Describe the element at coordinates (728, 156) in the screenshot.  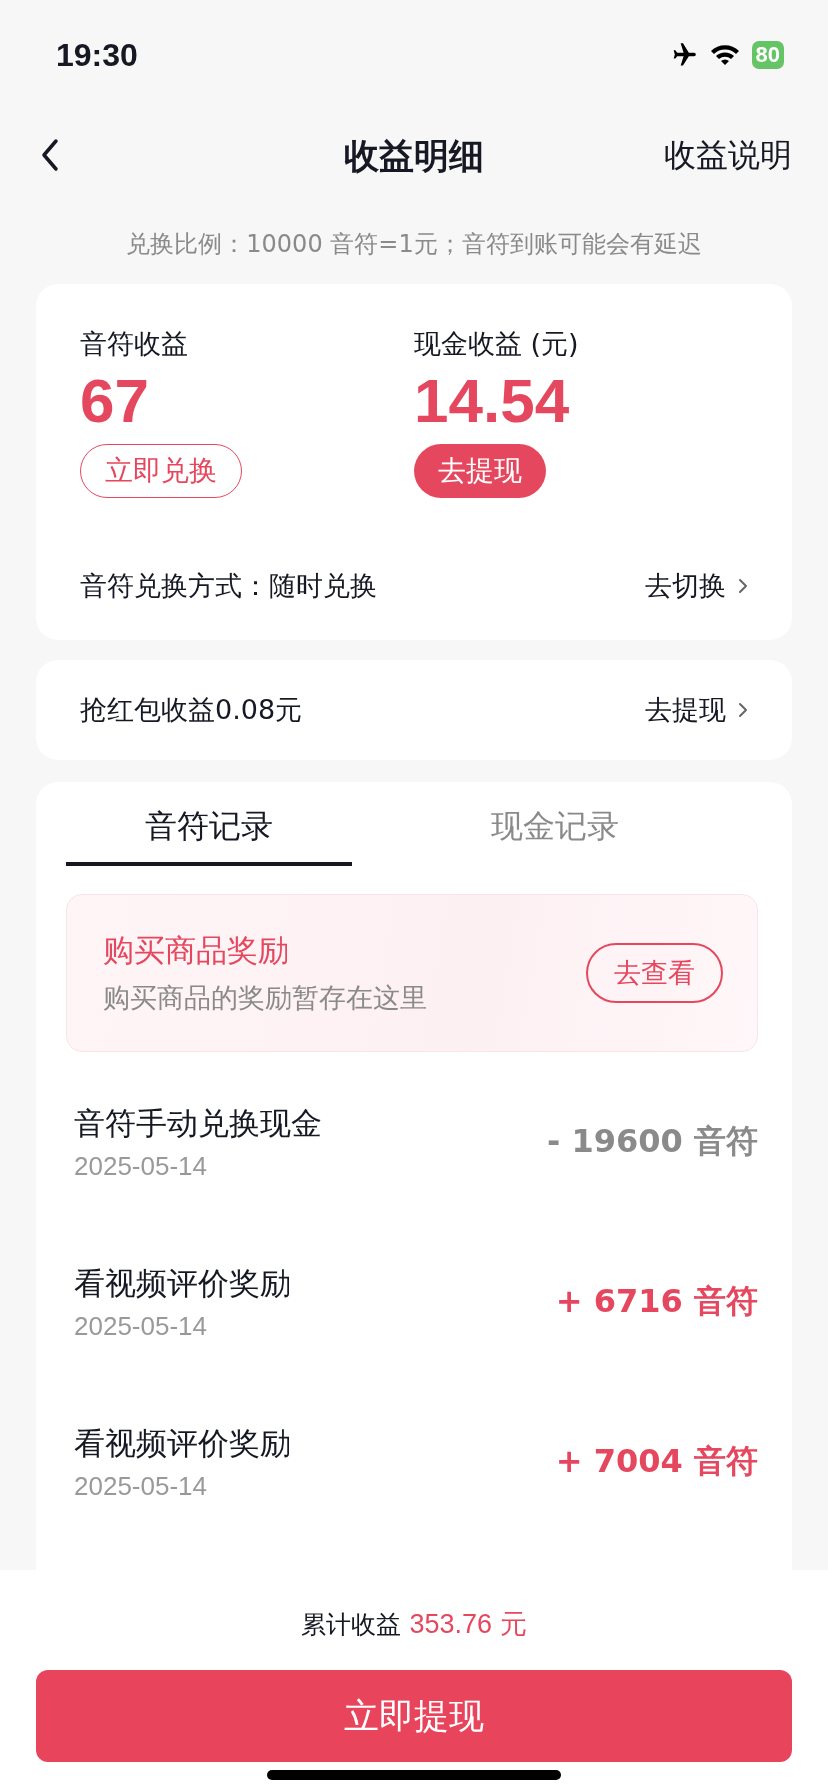
I see `info-link: 收益说明` at that location.